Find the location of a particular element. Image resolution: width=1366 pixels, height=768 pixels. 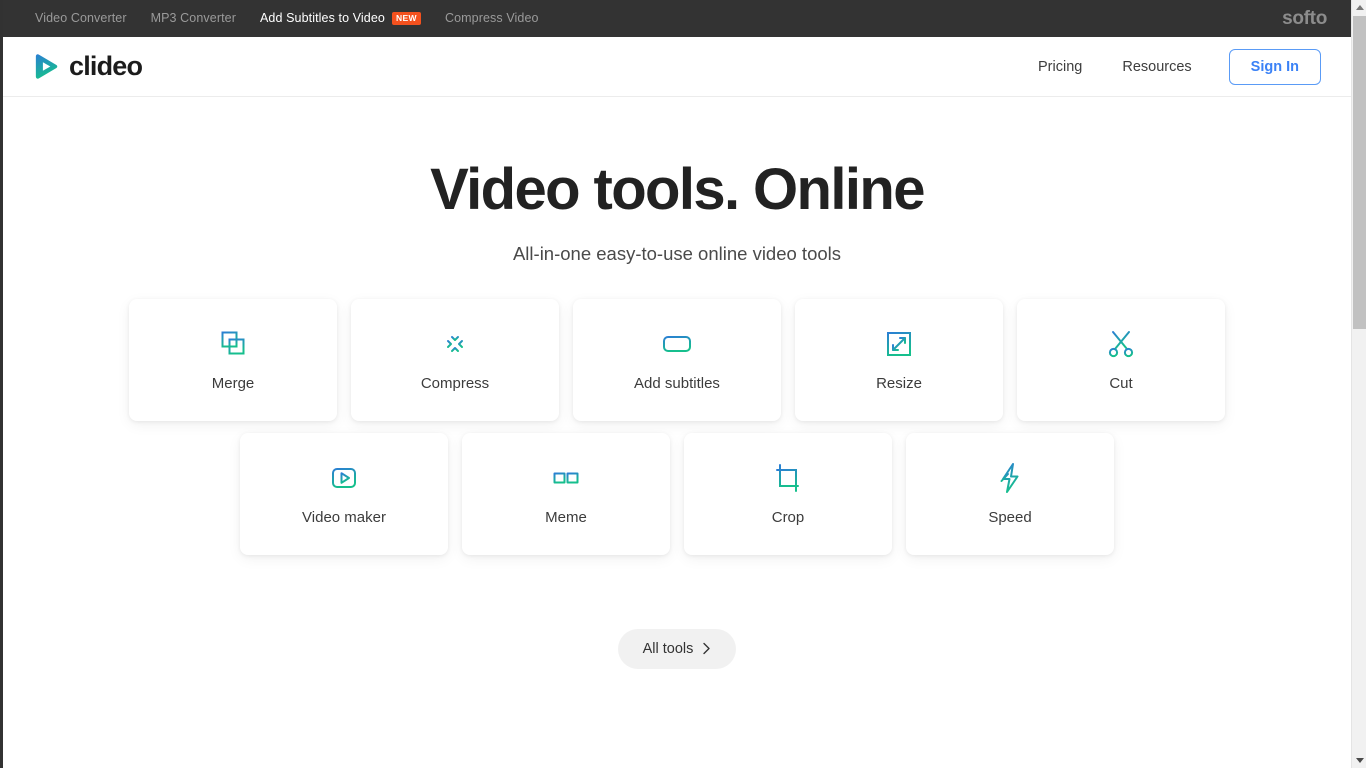

tool-label: Add subtitles is located at coordinates (677, 384).